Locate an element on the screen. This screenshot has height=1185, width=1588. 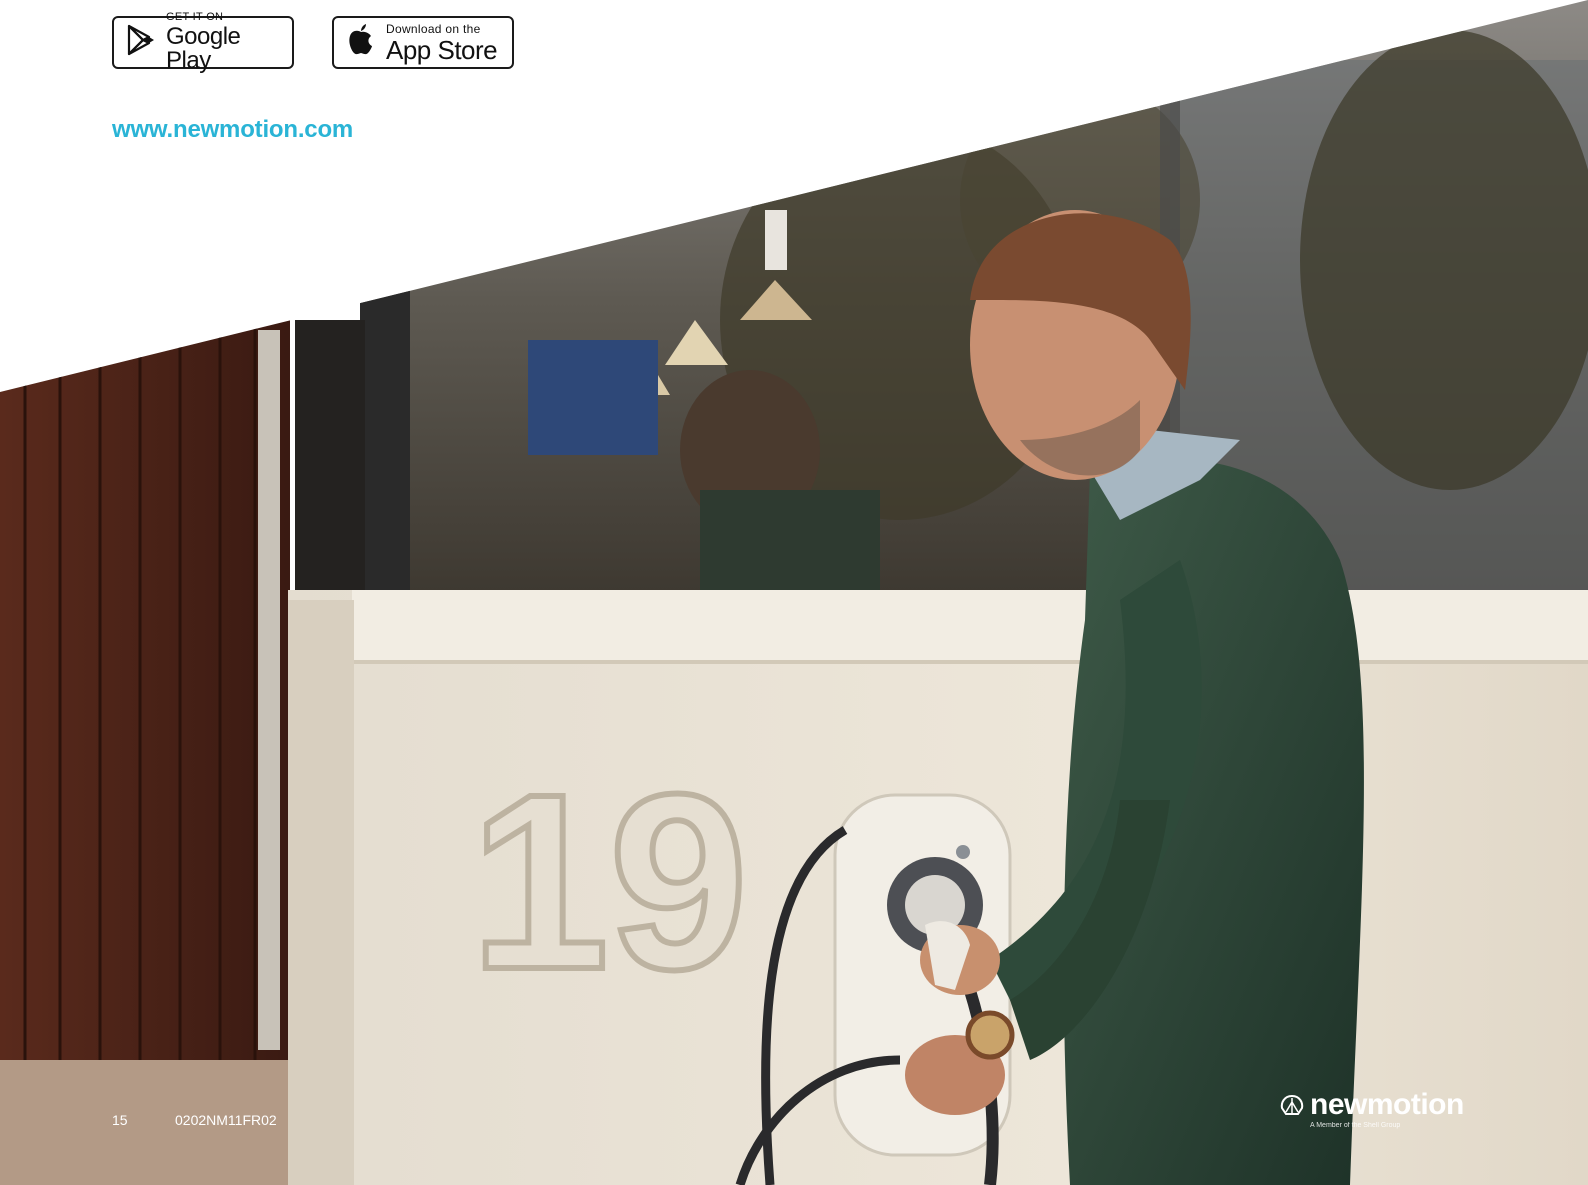
website-link: www.newmotion.com is located at coordinates (232, 130).